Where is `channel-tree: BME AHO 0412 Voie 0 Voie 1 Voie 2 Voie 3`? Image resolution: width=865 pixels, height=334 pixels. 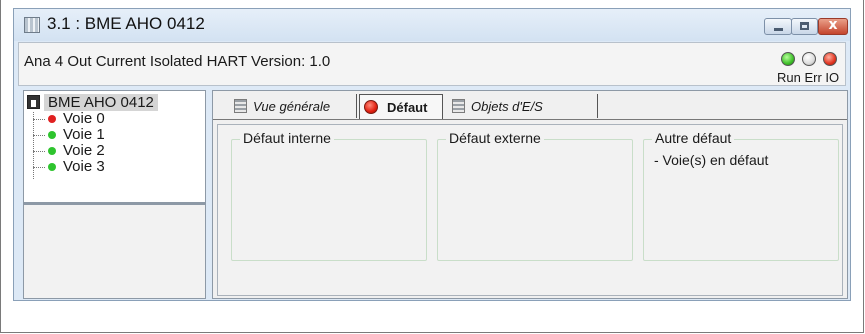 channel-tree: BME AHO 0412 Voie 0 Voie 1 Voie 2 Voie 3 is located at coordinates (114, 146).